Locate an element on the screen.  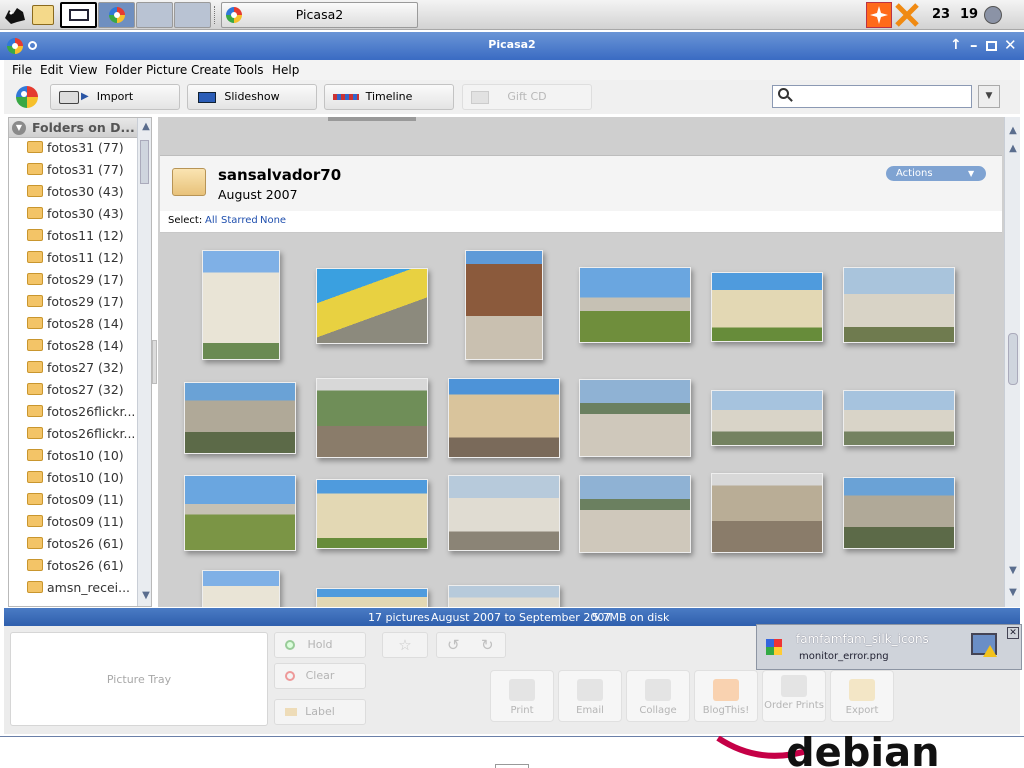
actions-button: Actions ▼ is located at coordinates (936, 173).